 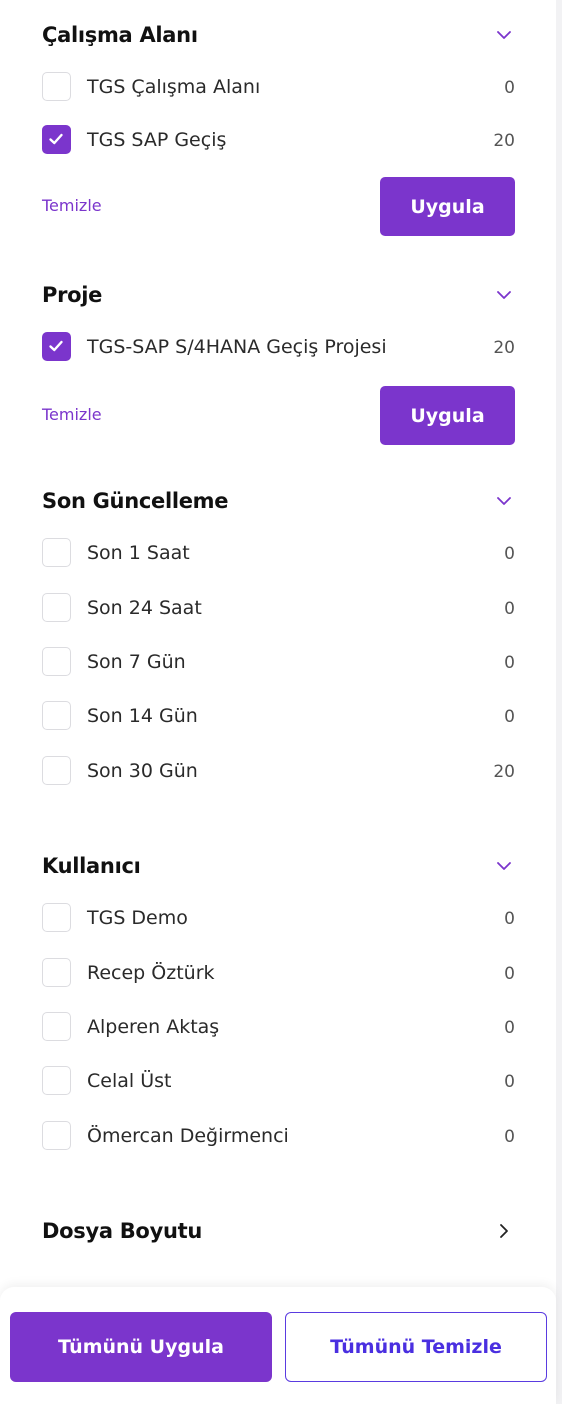 What do you see at coordinates (278, 918) in the screenshot?
I see `option-tgs-demo: TGS Demo 0` at bounding box center [278, 918].